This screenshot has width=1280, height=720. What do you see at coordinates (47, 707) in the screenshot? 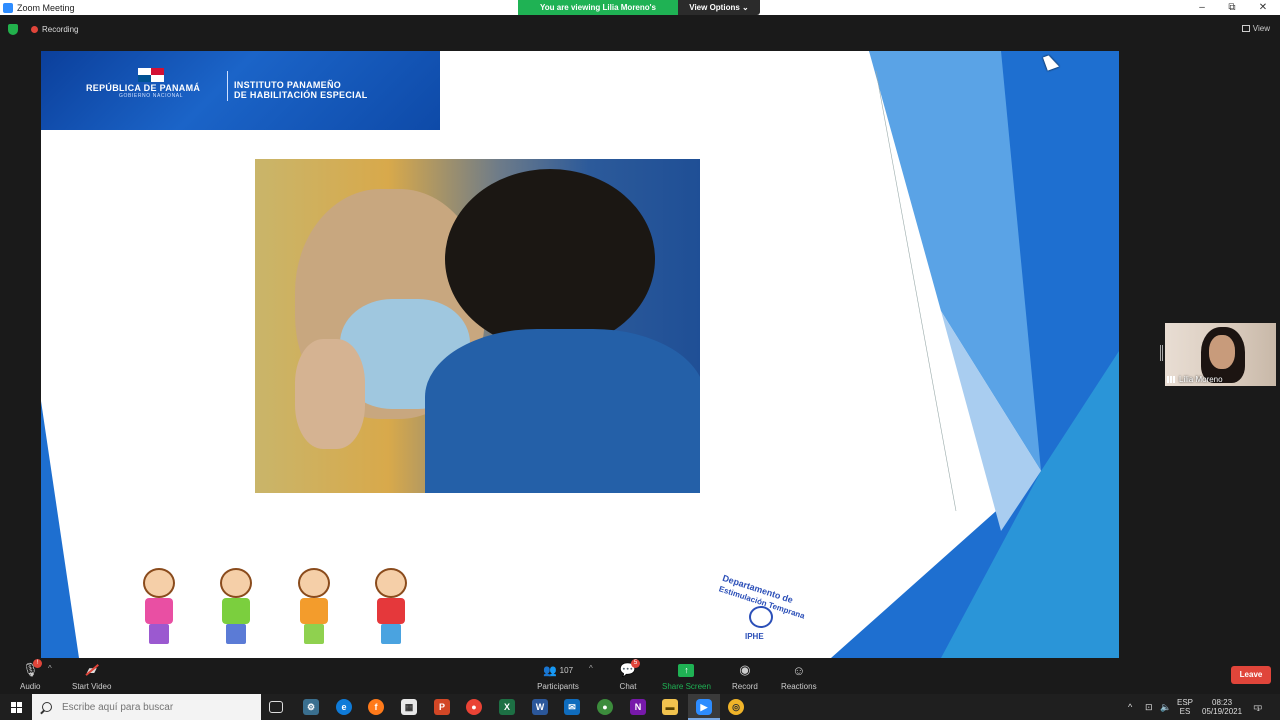
I see `search-icon` at bounding box center [47, 707].